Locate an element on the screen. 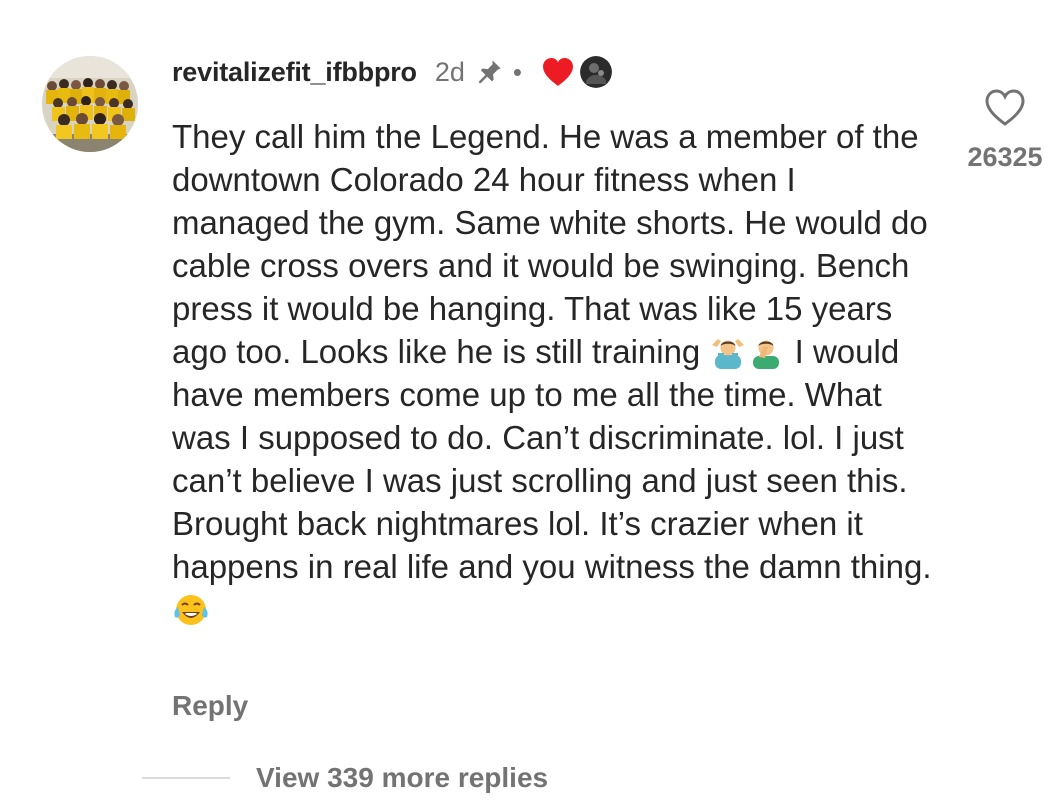 Image resolution: width=1057 pixels, height=811 pixels. like-area: 26325 is located at coordinates (1005, 130).